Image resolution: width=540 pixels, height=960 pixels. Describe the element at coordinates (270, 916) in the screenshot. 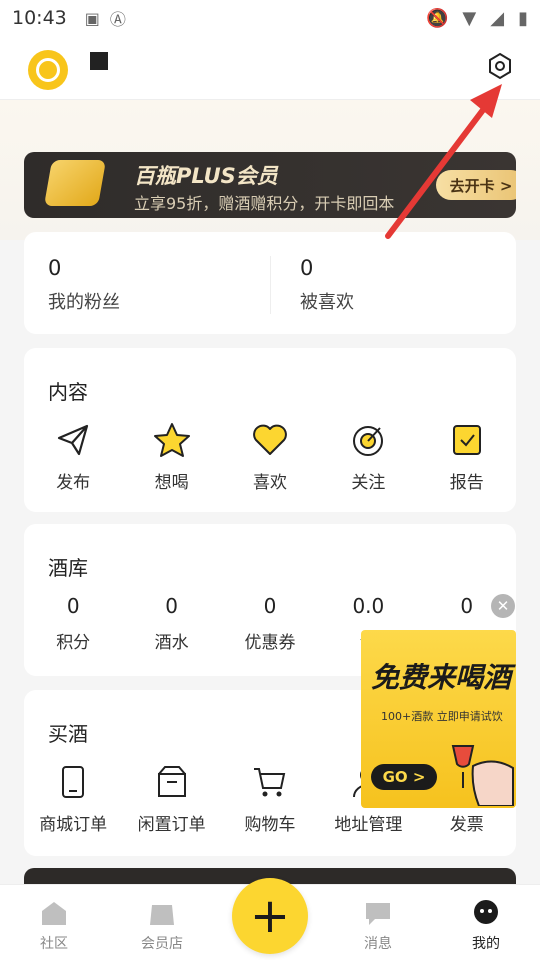

I see `plus-icon: +` at that location.